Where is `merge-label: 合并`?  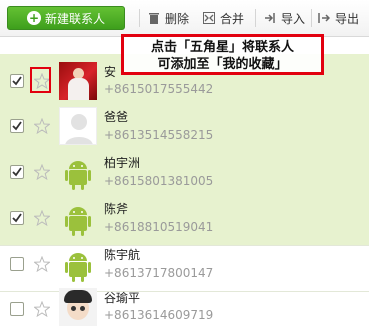 merge-label: 合并 is located at coordinates (232, 18).